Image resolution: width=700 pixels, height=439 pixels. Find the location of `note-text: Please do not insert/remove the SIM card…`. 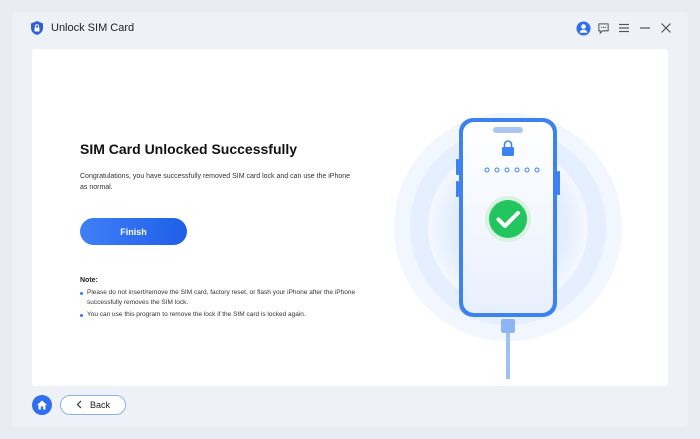

note-text: Please do not insert/remove the SIM card… is located at coordinates (221, 297).